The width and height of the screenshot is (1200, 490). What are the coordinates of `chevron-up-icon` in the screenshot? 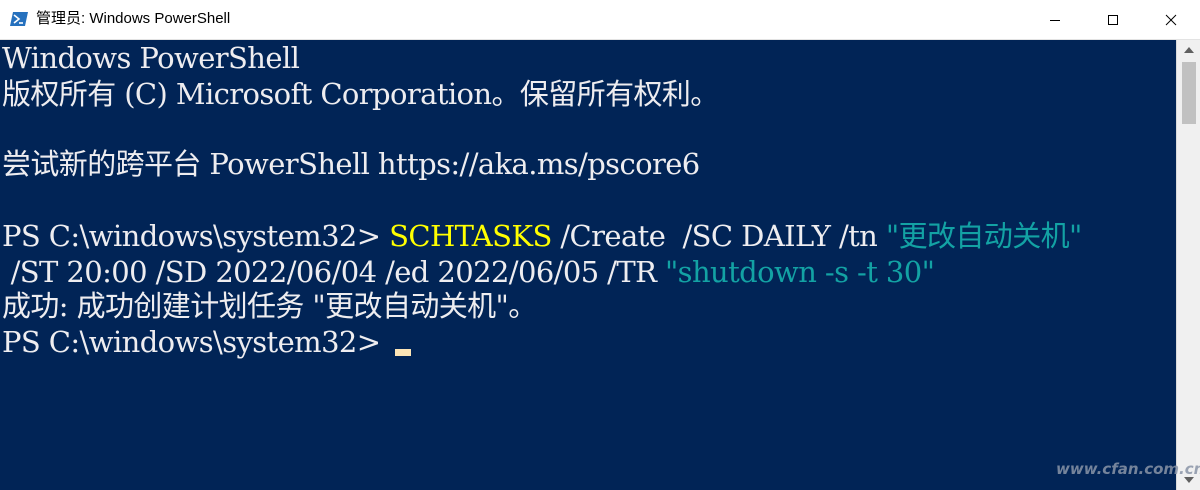 It's located at (1189, 50).